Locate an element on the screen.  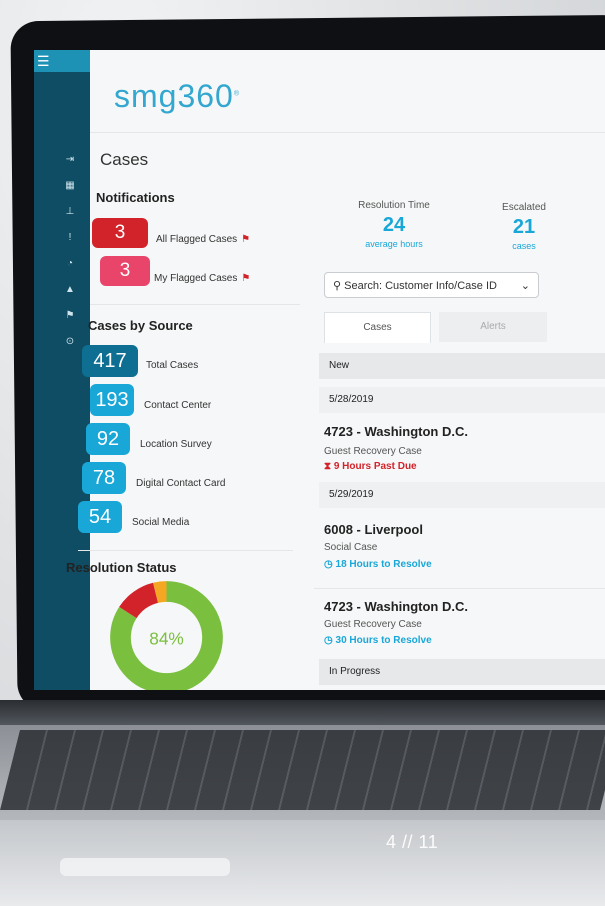
laptop-edge-highlight is located at coordinates (145, 867).